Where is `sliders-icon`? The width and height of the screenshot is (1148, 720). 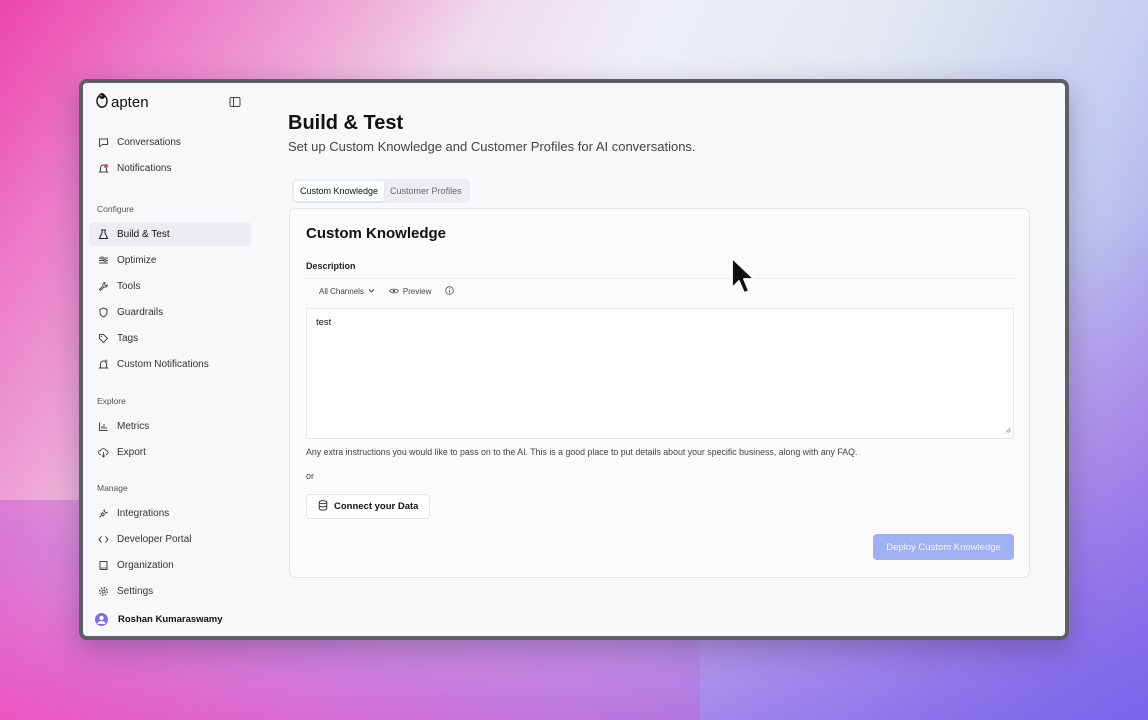 sliders-icon is located at coordinates (103, 260).